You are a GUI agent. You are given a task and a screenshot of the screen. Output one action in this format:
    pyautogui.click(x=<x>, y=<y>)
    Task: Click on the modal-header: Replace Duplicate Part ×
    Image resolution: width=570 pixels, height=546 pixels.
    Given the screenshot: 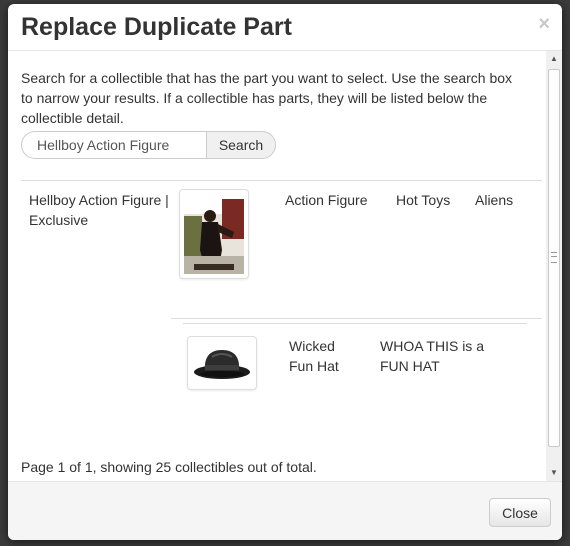 What is the action you would take?
    pyautogui.click(x=285, y=27)
    